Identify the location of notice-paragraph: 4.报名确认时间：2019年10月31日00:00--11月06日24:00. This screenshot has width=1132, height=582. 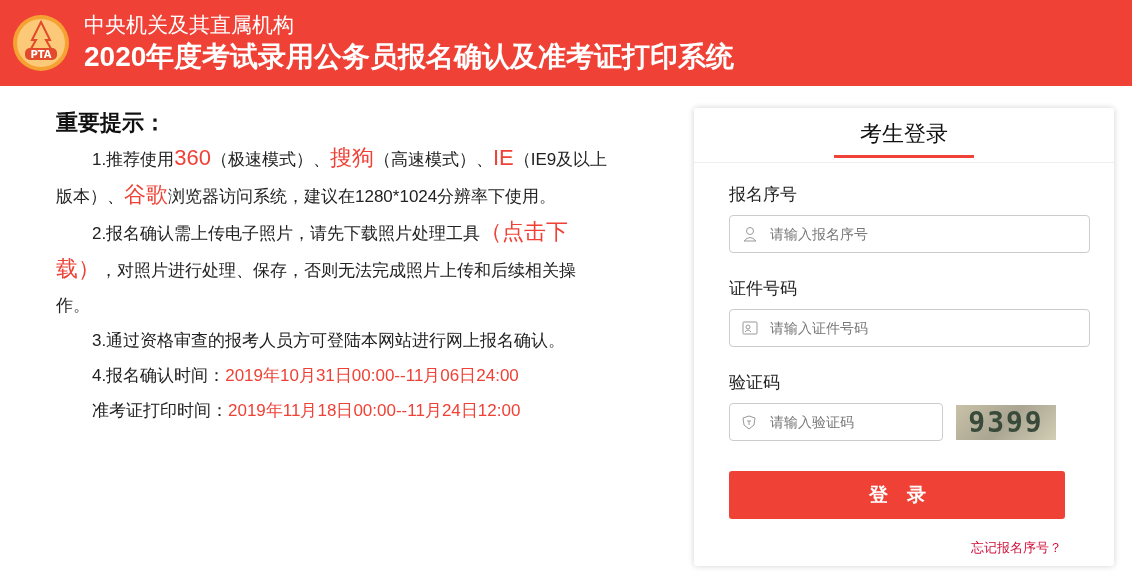
(305, 376).